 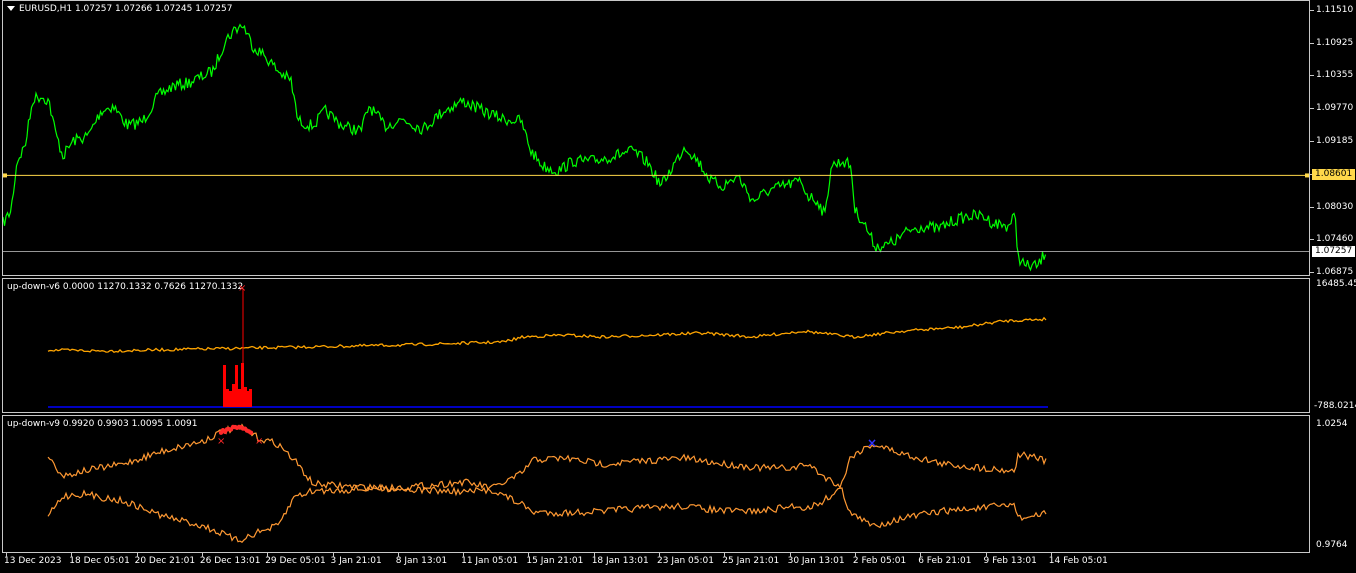 I want to click on time-axis-label: 29 Dec 05:01, so click(x=295, y=561).